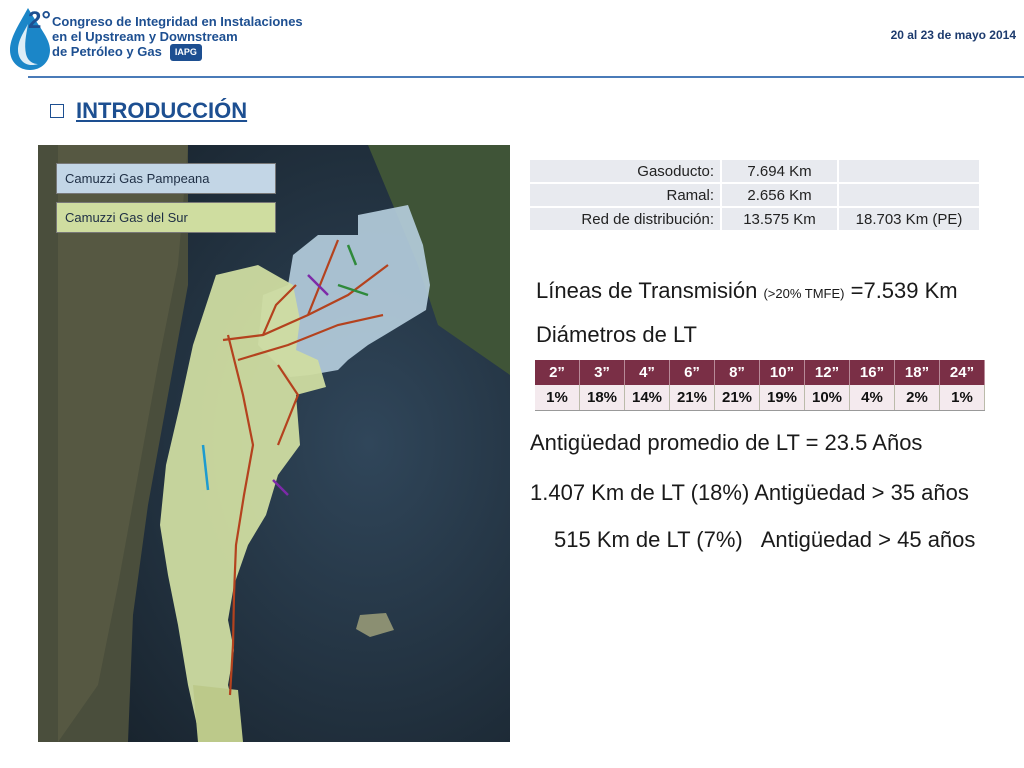 This screenshot has width=1024, height=768. I want to click on row-extra: 18.703 Km (PE), so click(909, 219).